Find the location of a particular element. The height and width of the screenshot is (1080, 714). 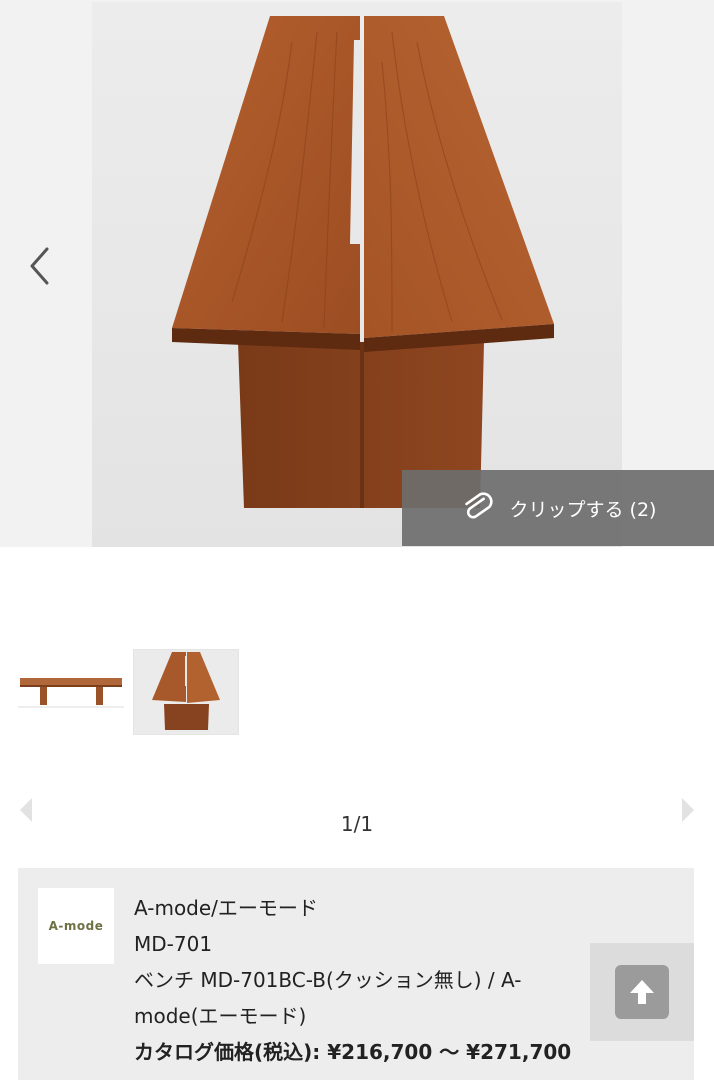

clip-button-label: クリップする (2) is located at coordinates (583, 509).